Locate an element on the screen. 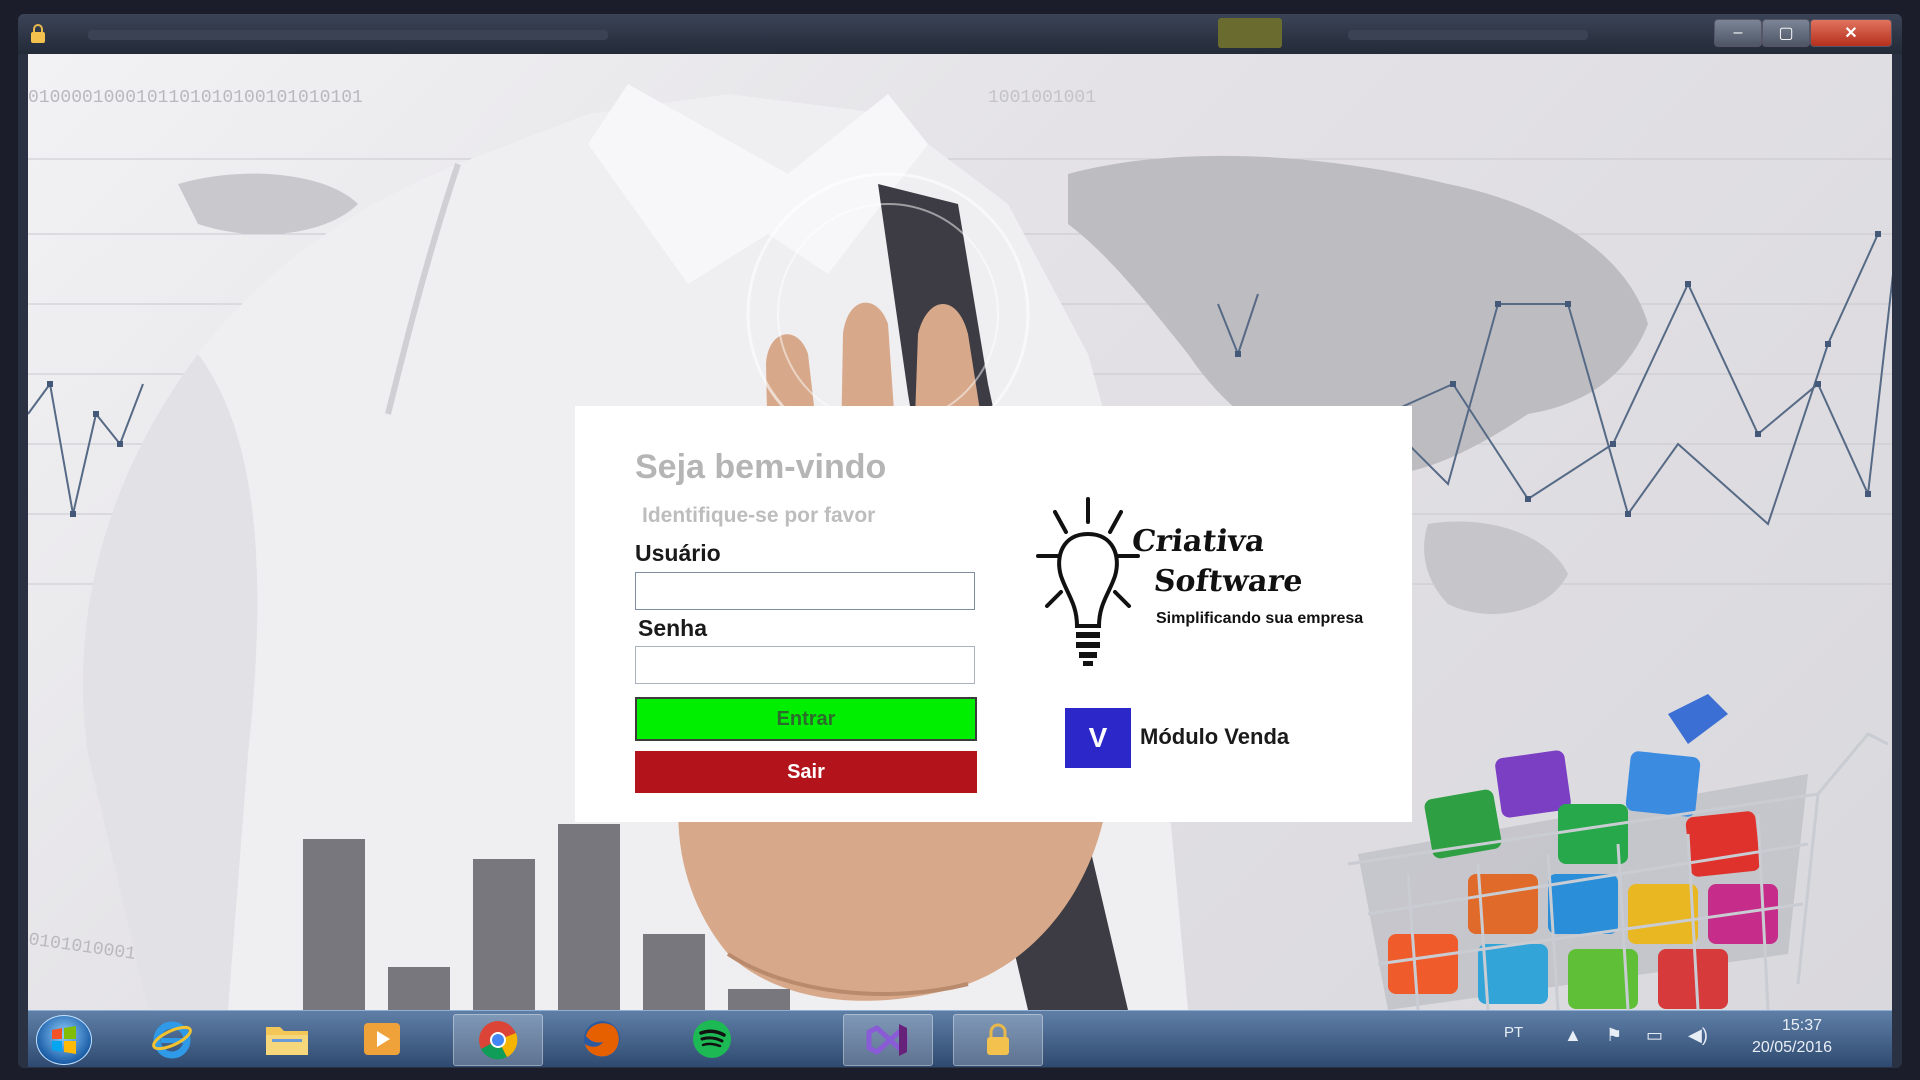 This screenshot has width=1920, height=1080. user-input is located at coordinates (805, 591).